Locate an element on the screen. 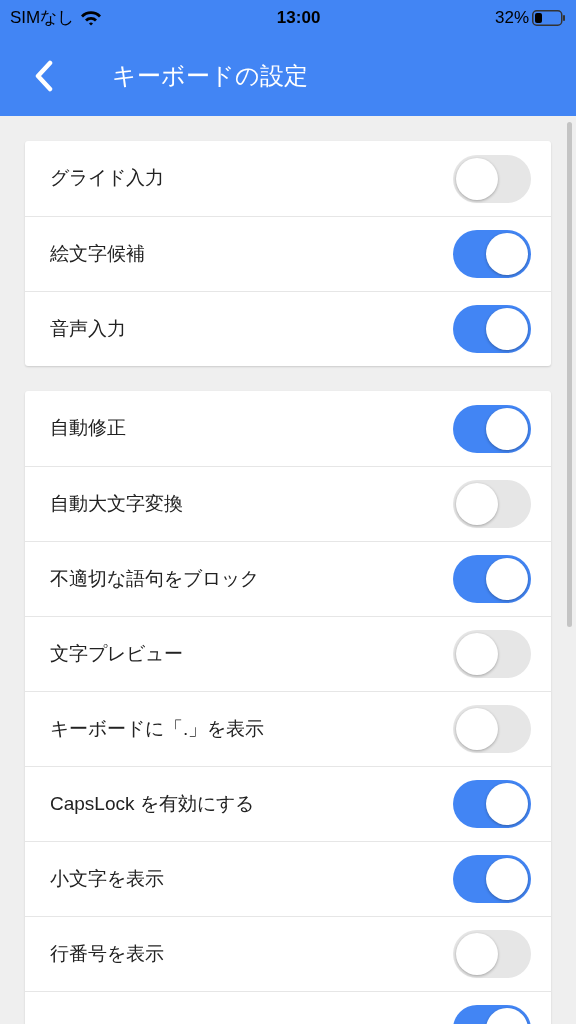  wifi-icon is located at coordinates (91, 18).